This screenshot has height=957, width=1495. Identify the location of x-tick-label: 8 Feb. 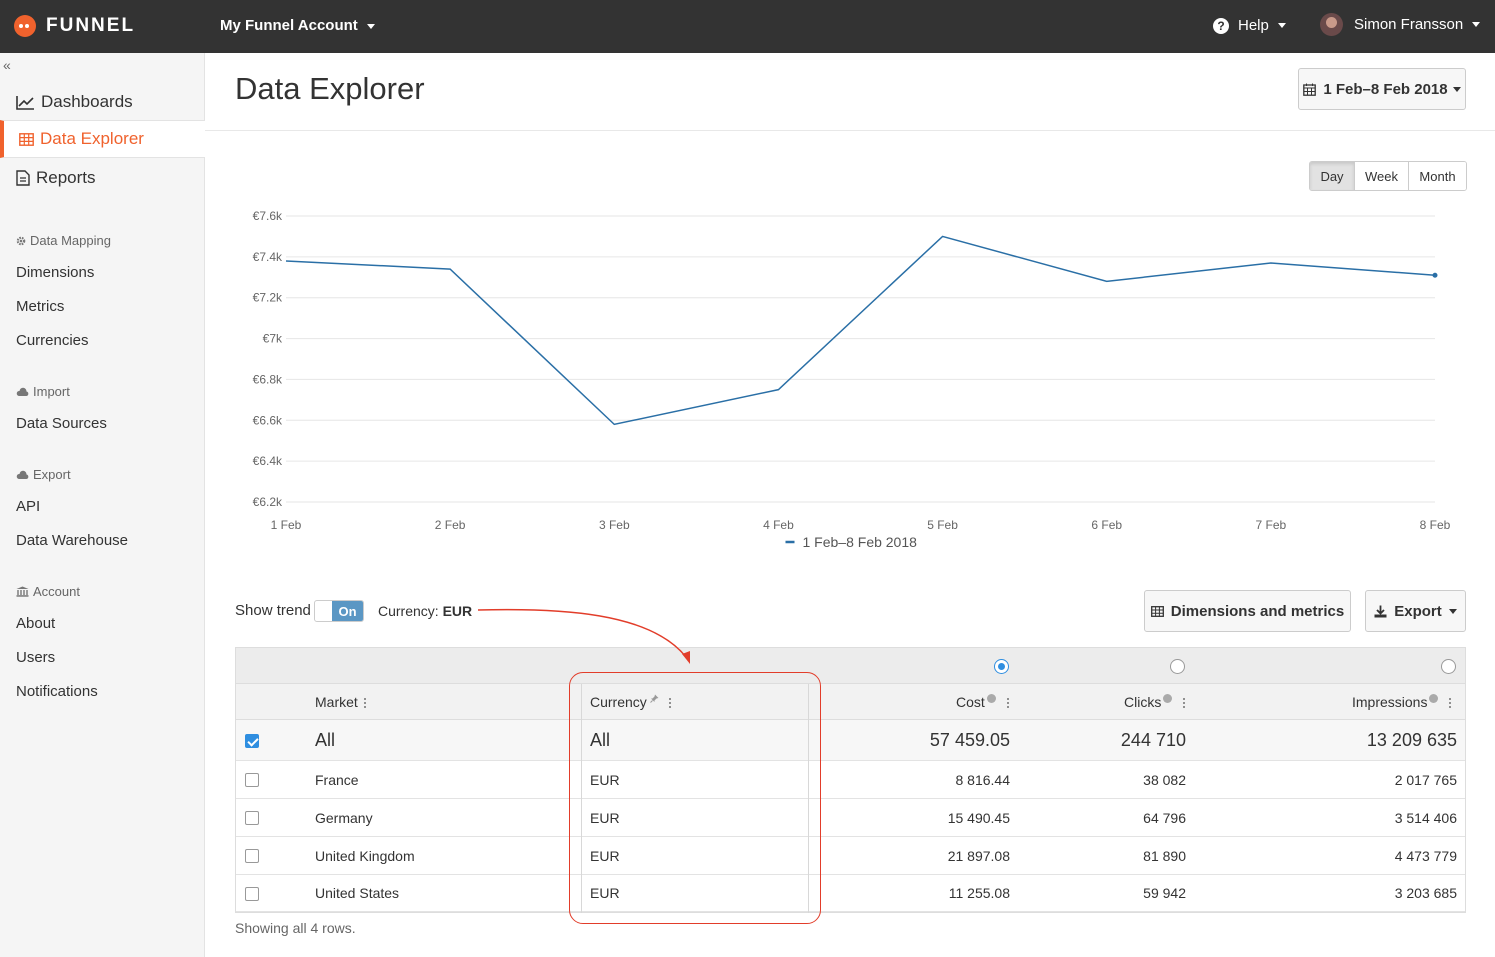
(1435, 525).